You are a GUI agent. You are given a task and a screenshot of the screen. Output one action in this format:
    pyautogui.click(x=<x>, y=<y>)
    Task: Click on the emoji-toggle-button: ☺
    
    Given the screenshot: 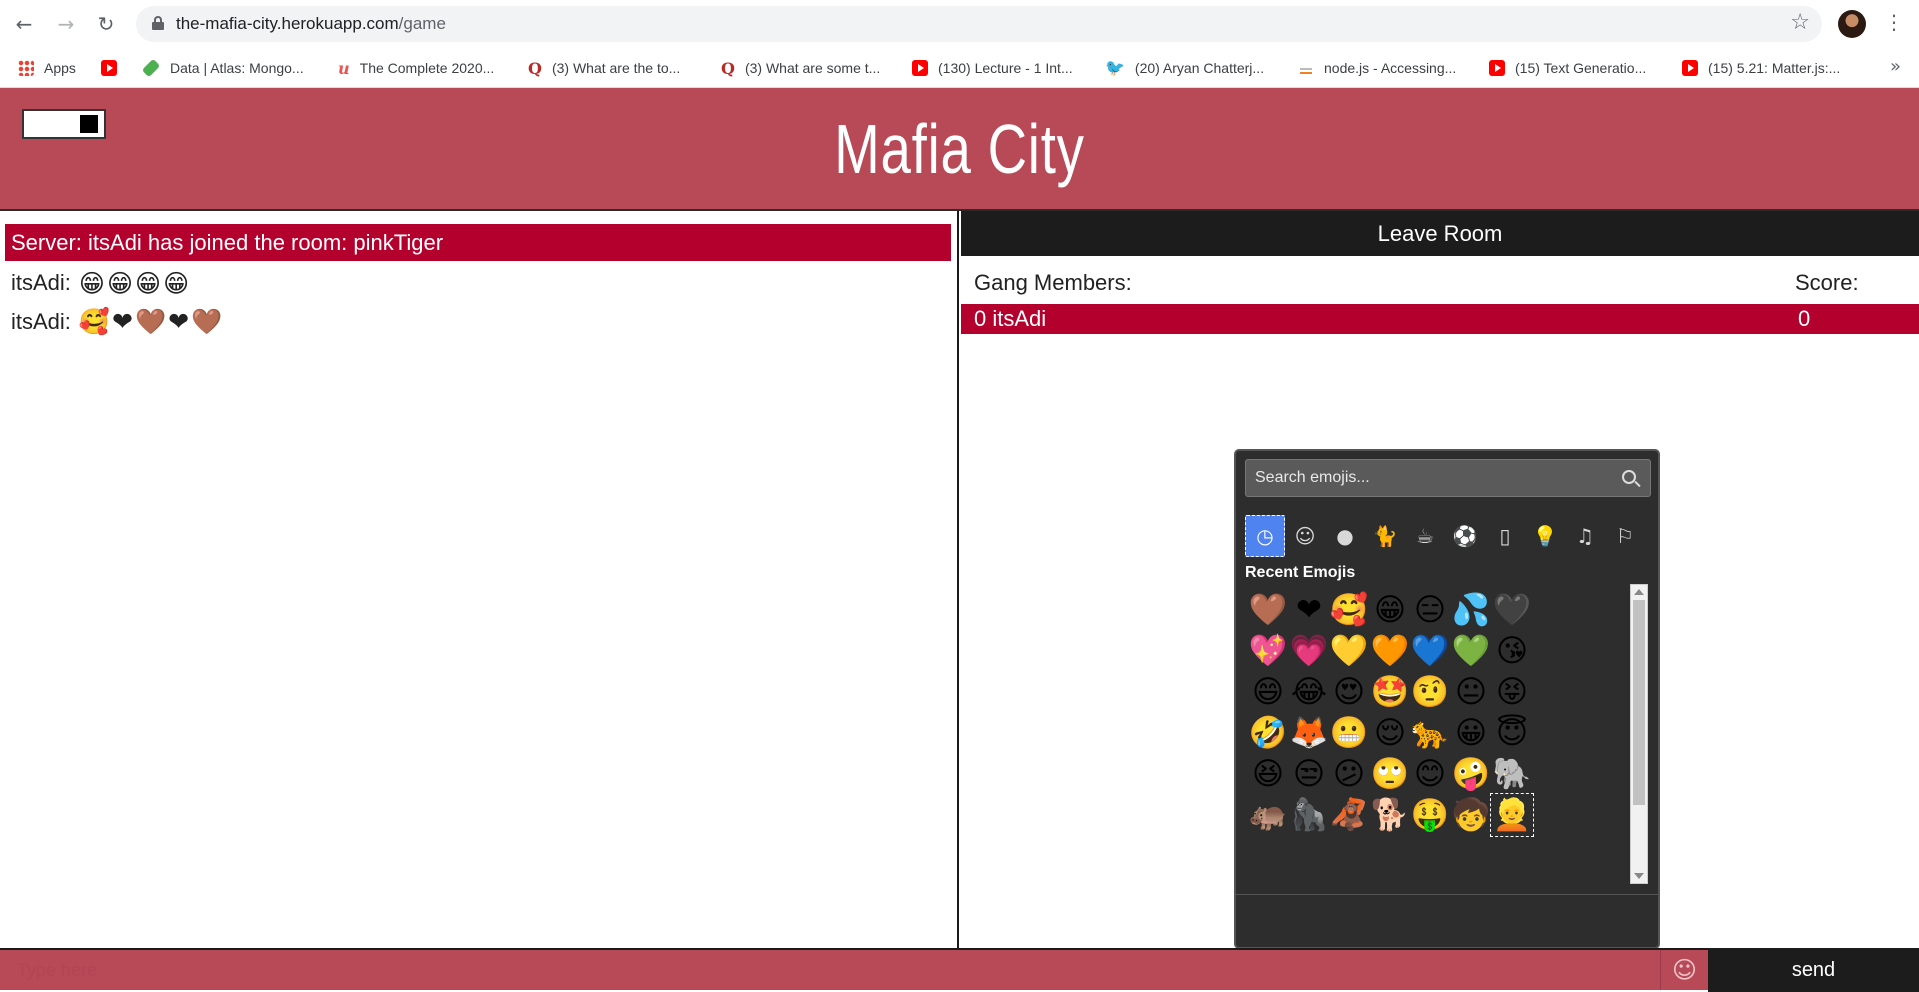 What is the action you would take?
    pyautogui.click(x=1684, y=970)
    